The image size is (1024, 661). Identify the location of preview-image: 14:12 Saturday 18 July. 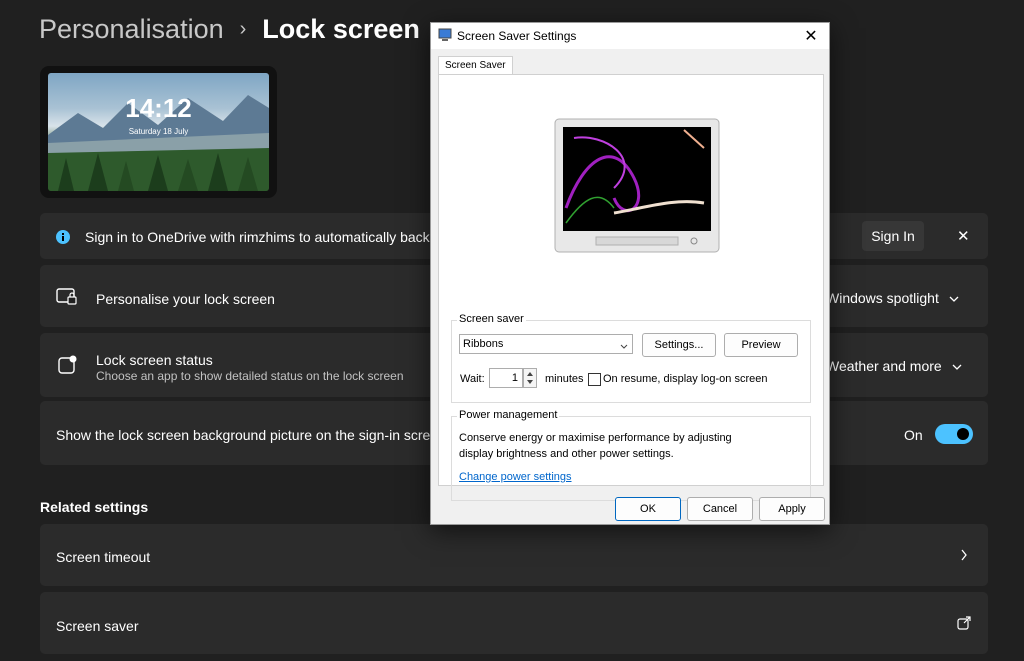
(158, 132).